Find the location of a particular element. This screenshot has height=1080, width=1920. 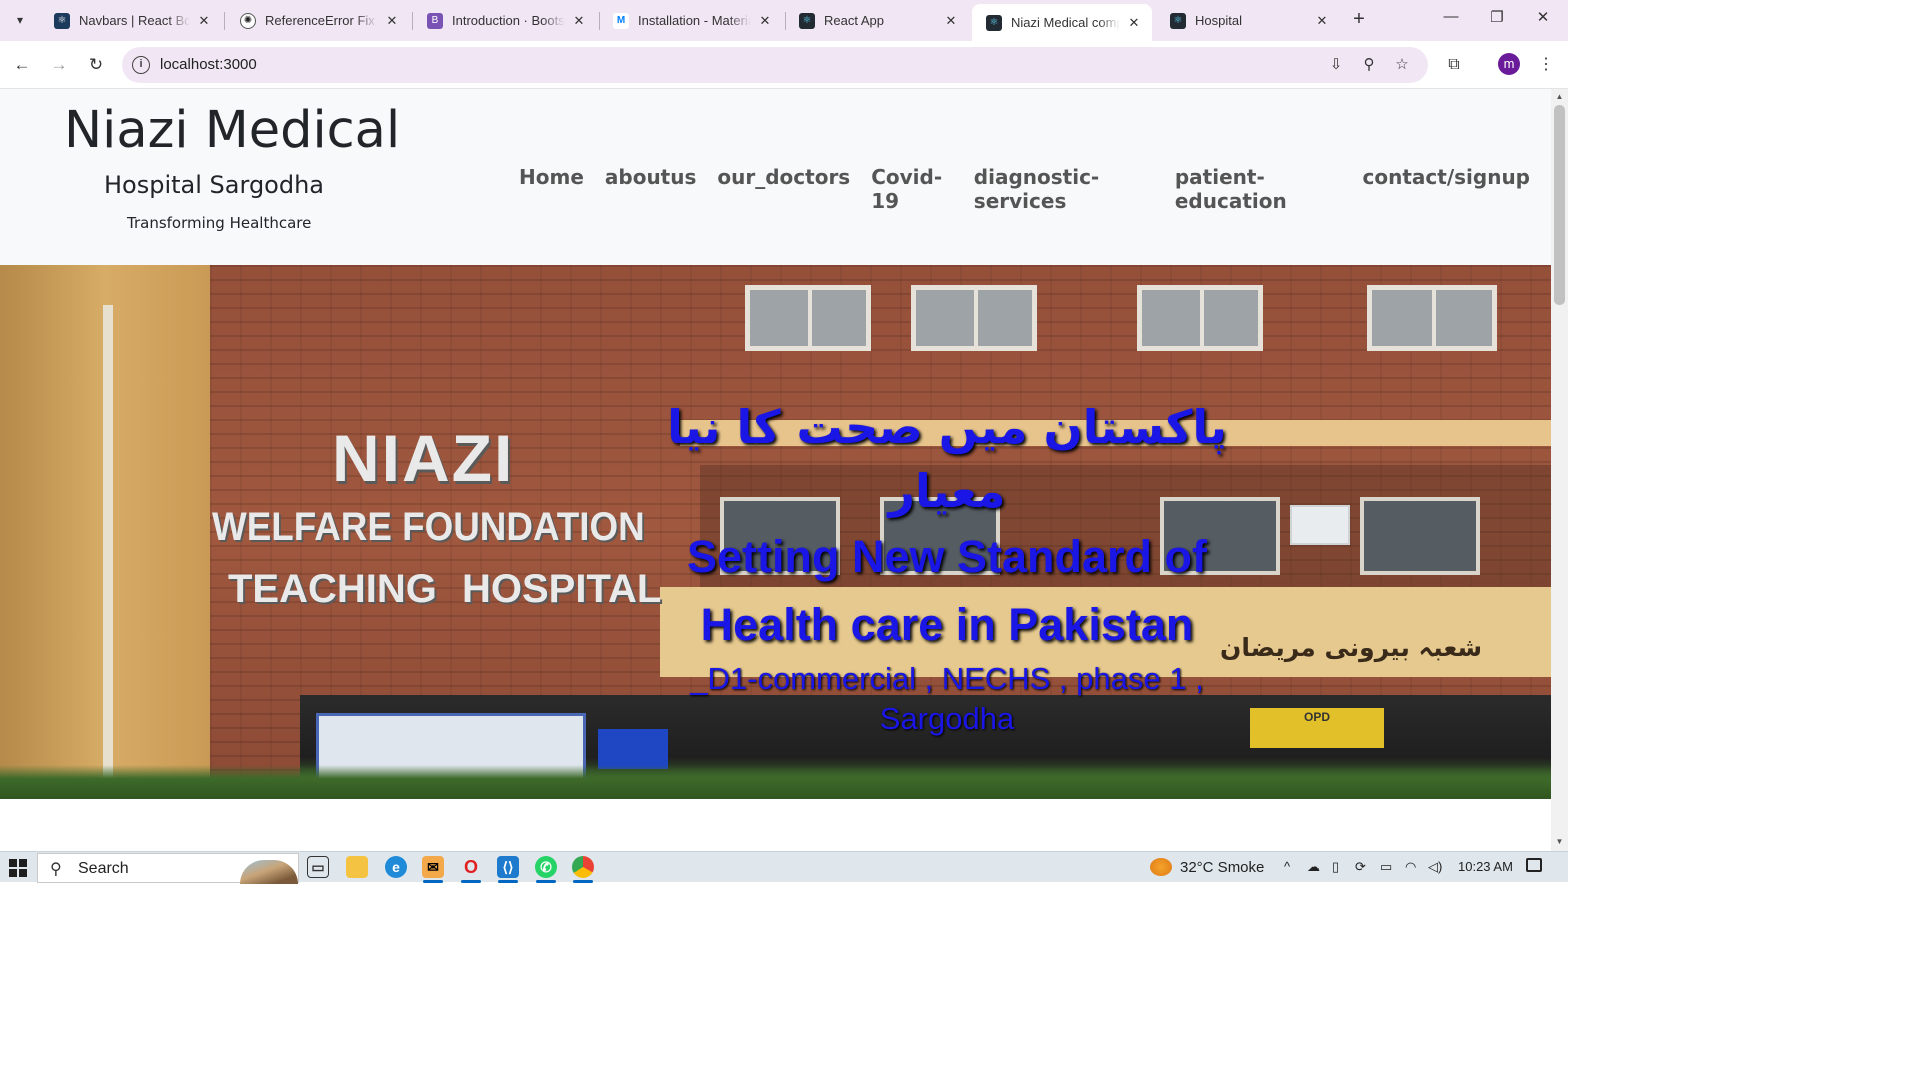

profile-avatar: m is located at coordinates (1509, 64).